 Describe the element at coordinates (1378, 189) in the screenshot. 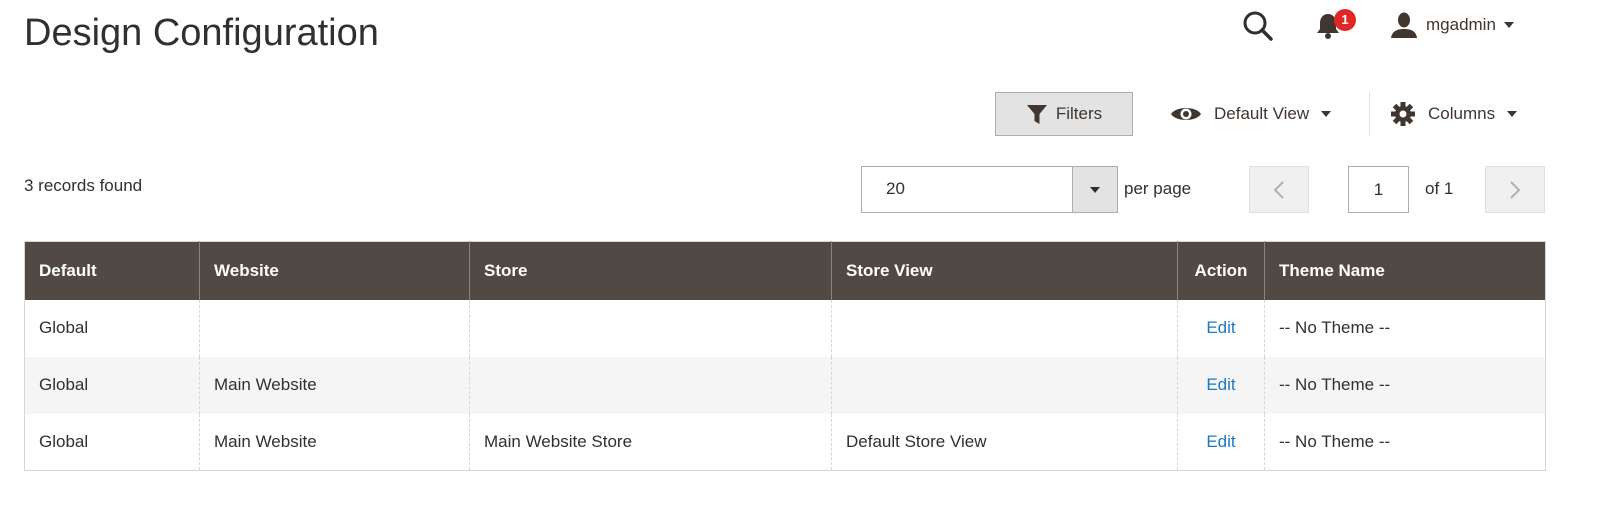

I see `page-number-input: 1` at that location.